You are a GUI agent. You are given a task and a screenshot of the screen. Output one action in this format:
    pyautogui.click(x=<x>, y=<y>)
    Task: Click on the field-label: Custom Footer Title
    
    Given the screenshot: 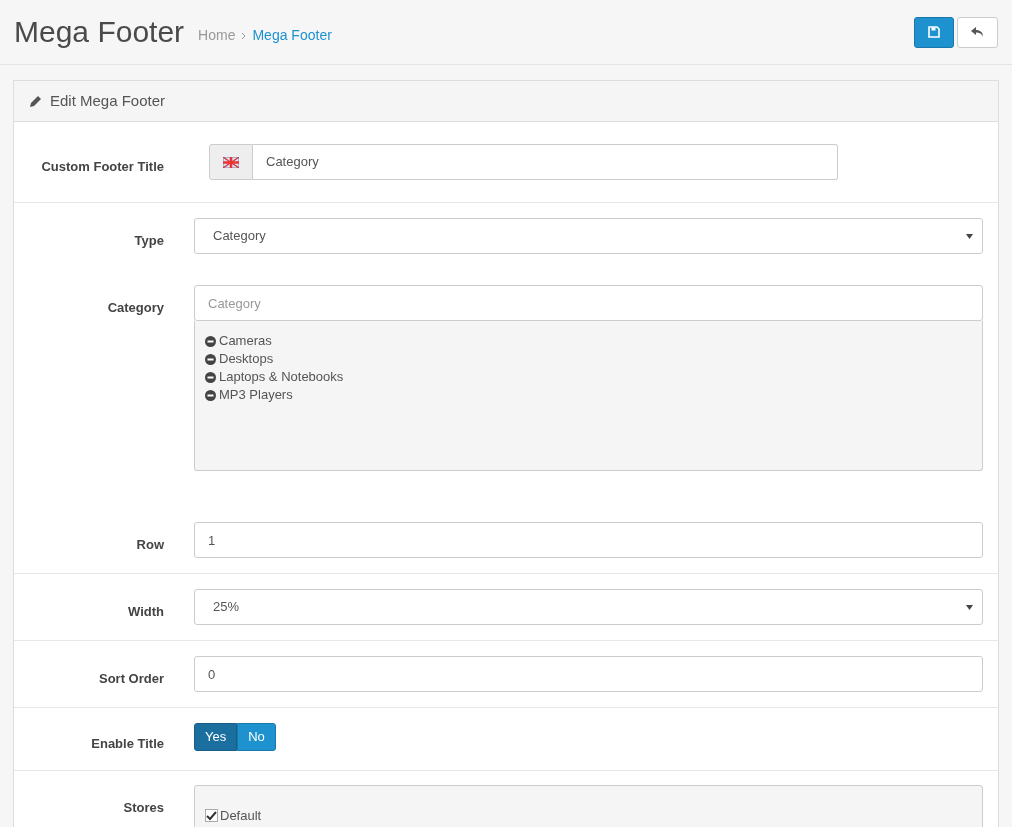 What is the action you would take?
    pyautogui.click(x=102, y=166)
    